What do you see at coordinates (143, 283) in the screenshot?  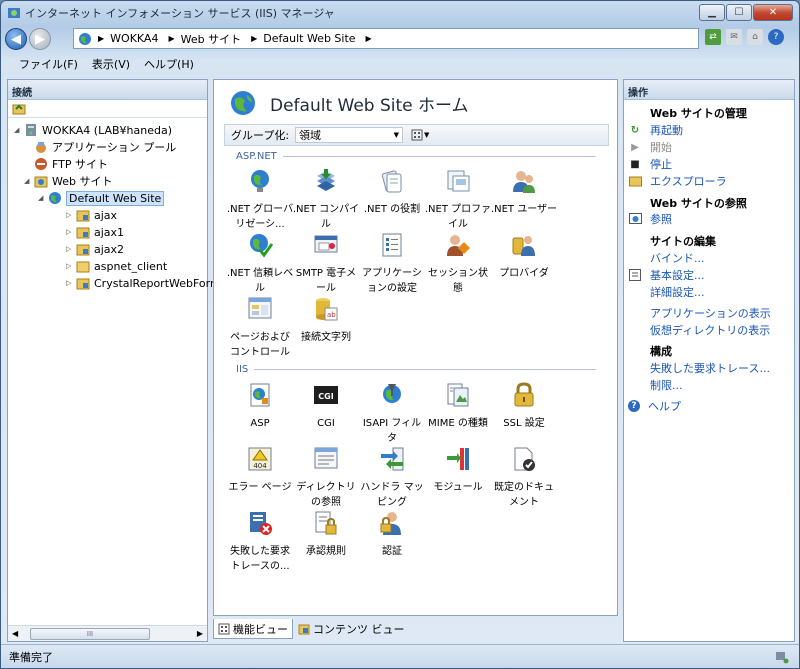 I see `tree-node-crystal-report: ▷ CrystalReportWebForm` at bounding box center [143, 283].